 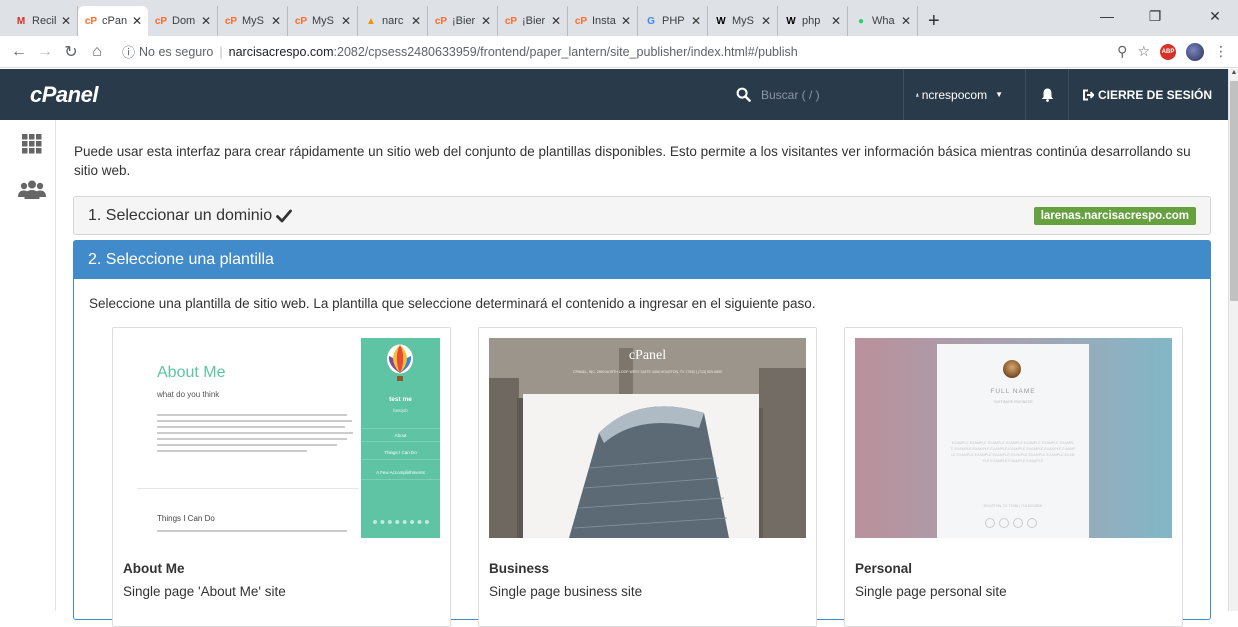 What do you see at coordinates (883, 21) in the screenshot?
I see `browser-tab: ● Wha ✕` at bounding box center [883, 21].